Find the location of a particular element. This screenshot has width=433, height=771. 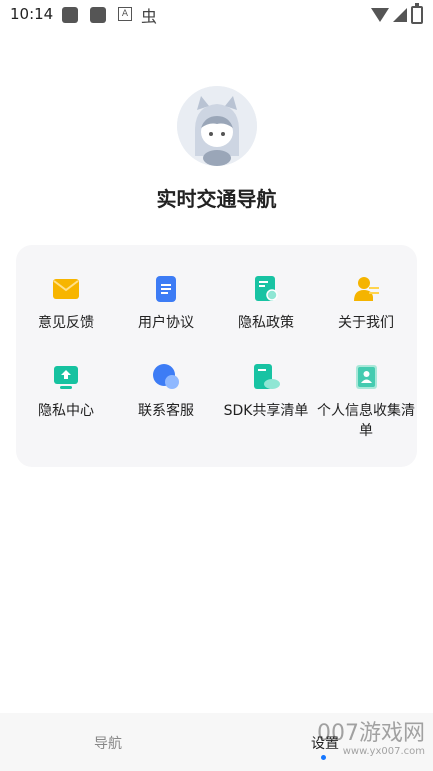

watermark: 007游戏网 www.yx007.com is located at coordinates (371, 740).